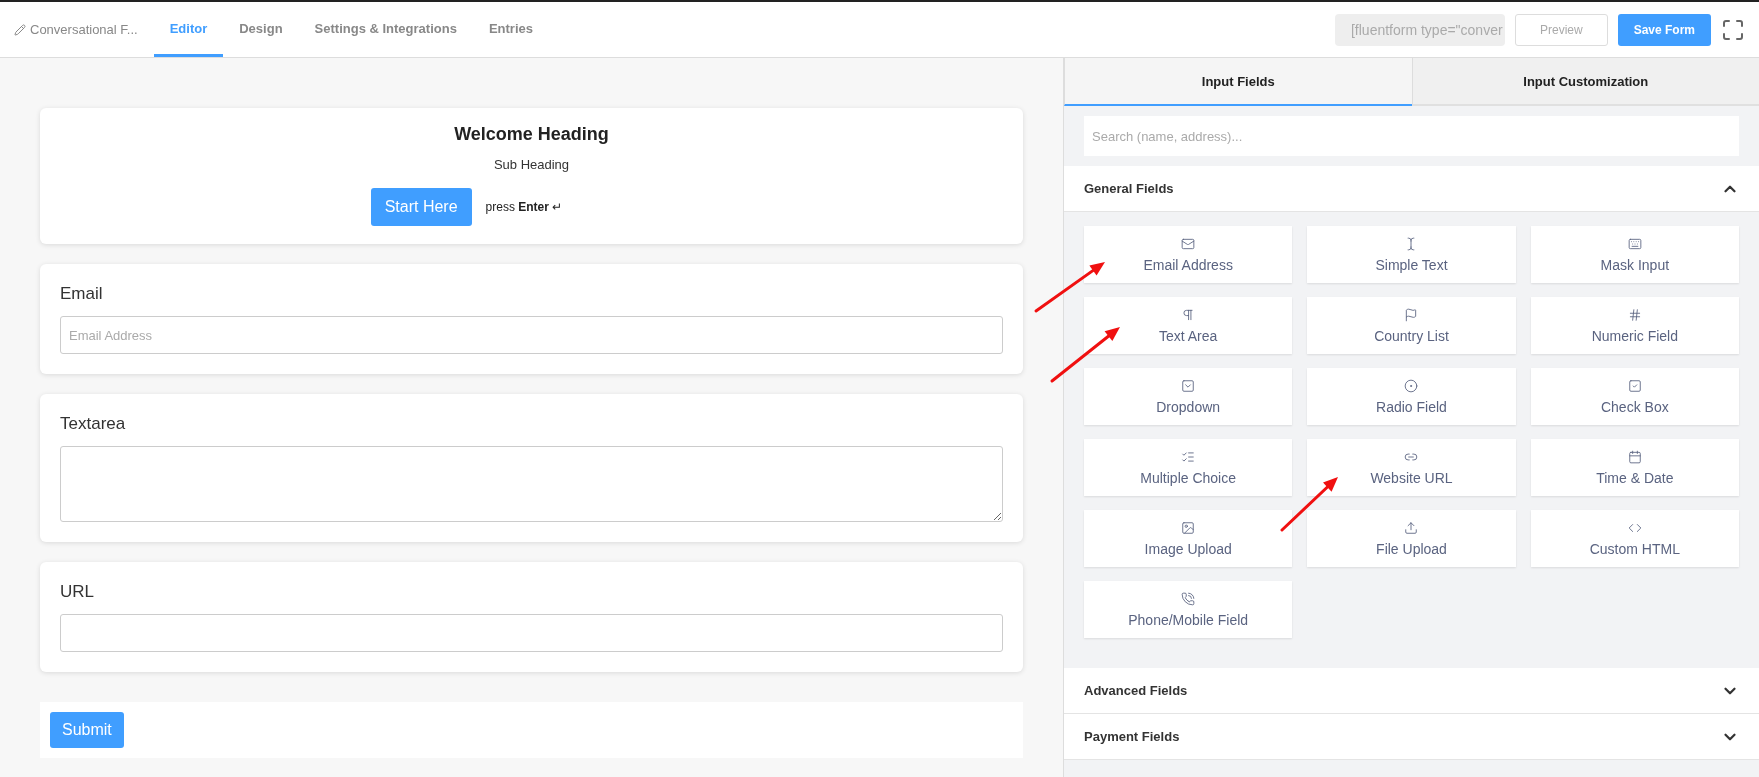 The width and height of the screenshot is (1759, 777). Describe the element at coordinates (1411, 314) in the screenshot. I see `flag-icon` at that location.